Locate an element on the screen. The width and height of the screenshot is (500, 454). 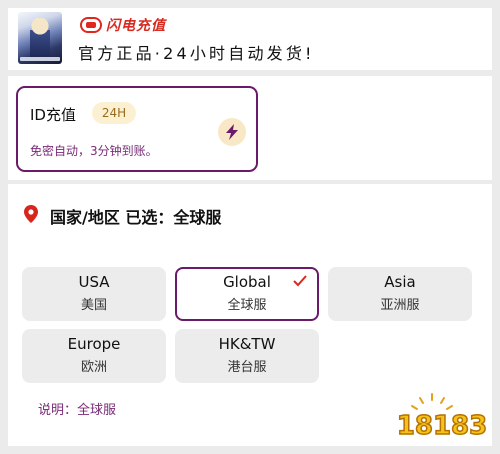
brand: 闪电充值 is located at coordinates (123, 25).